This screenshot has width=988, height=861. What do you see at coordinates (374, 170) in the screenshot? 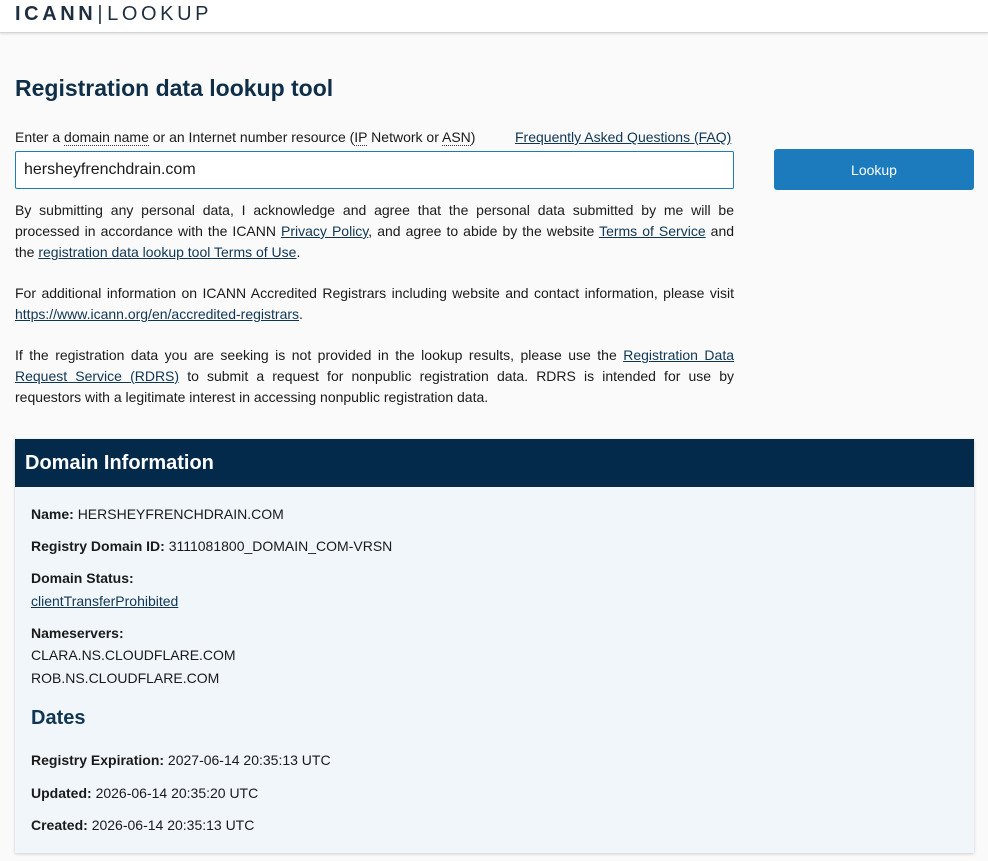
I see `search-input` at bounding box center [374, 170].